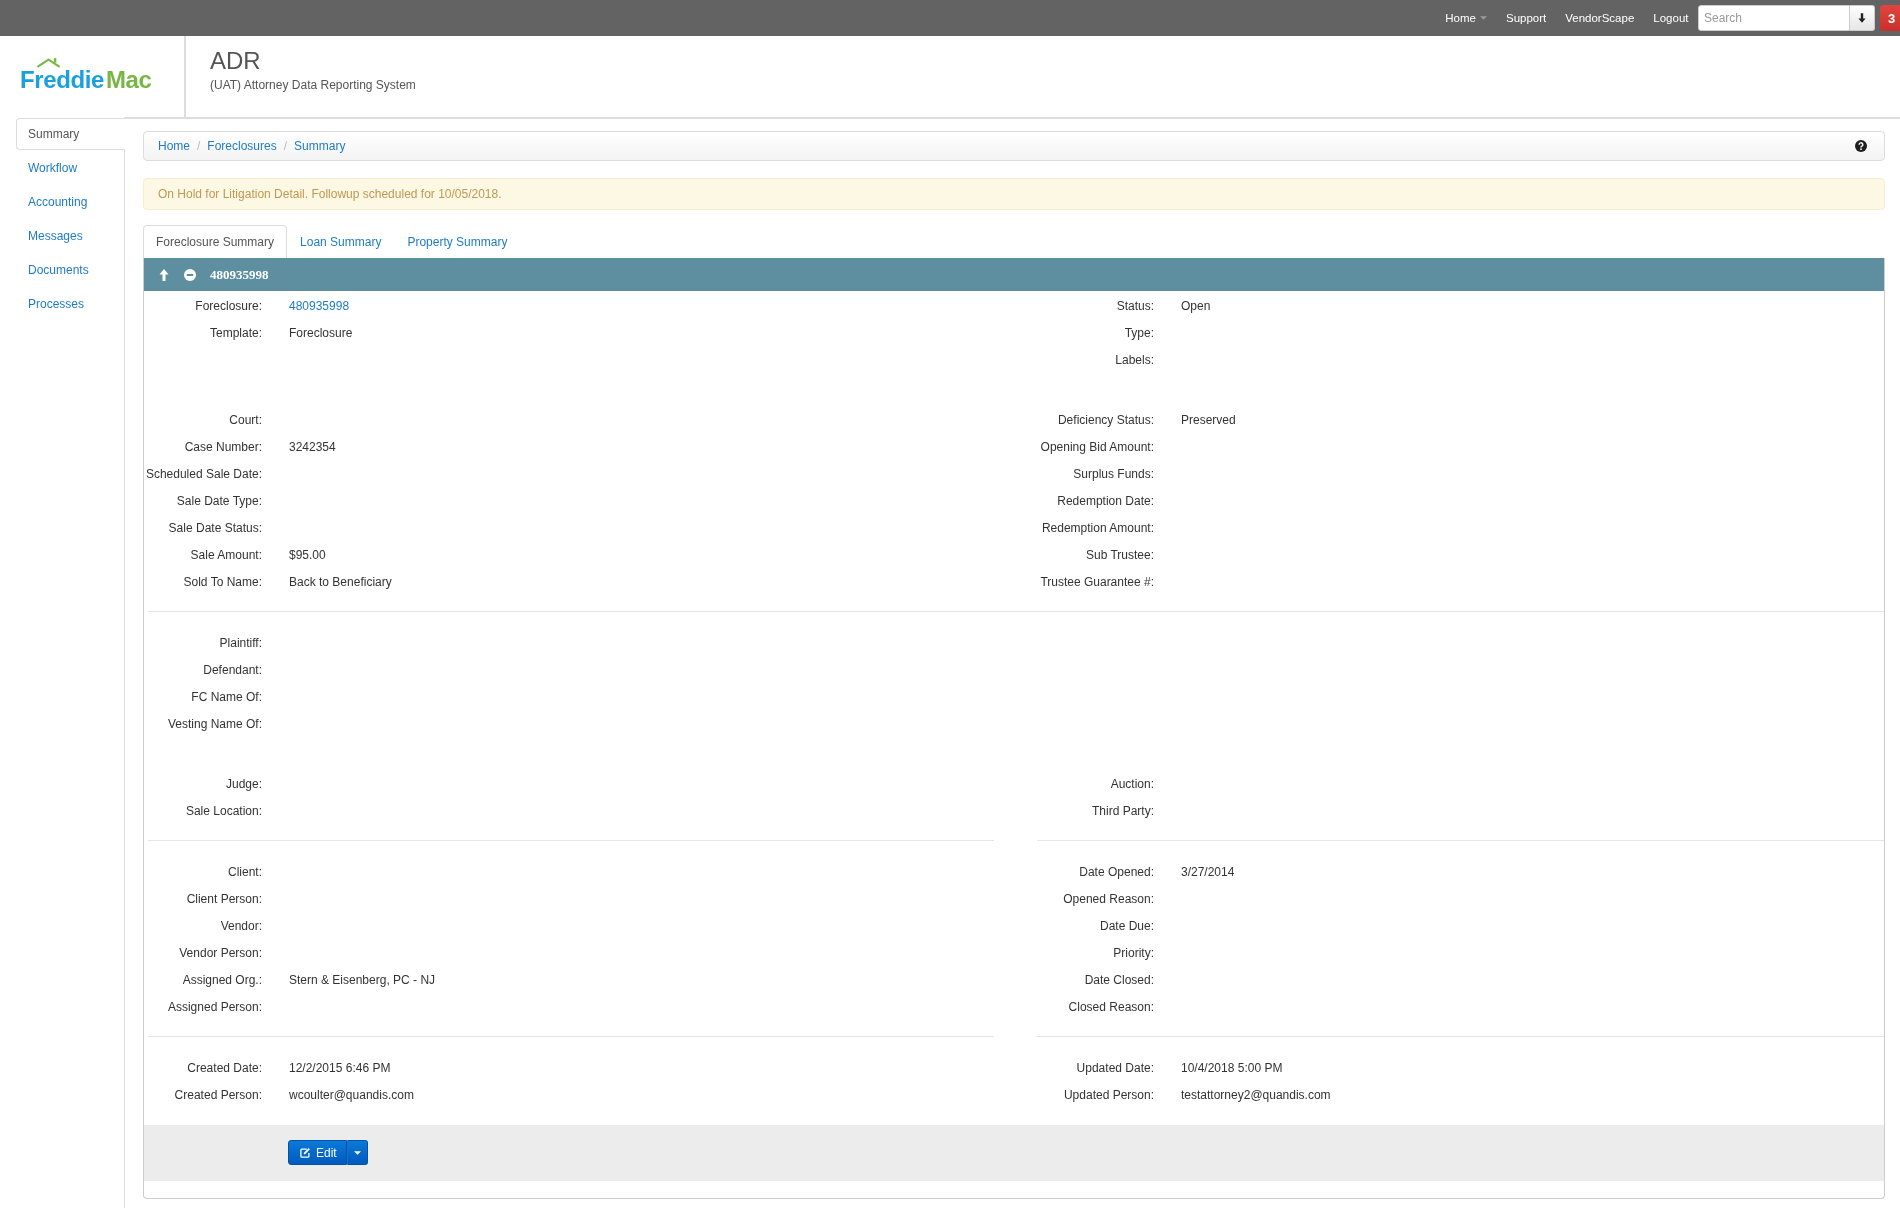 This screenshot has height=1208, width=1900. I want to click on field-label: Redemption Date:, so click(1105, 500).